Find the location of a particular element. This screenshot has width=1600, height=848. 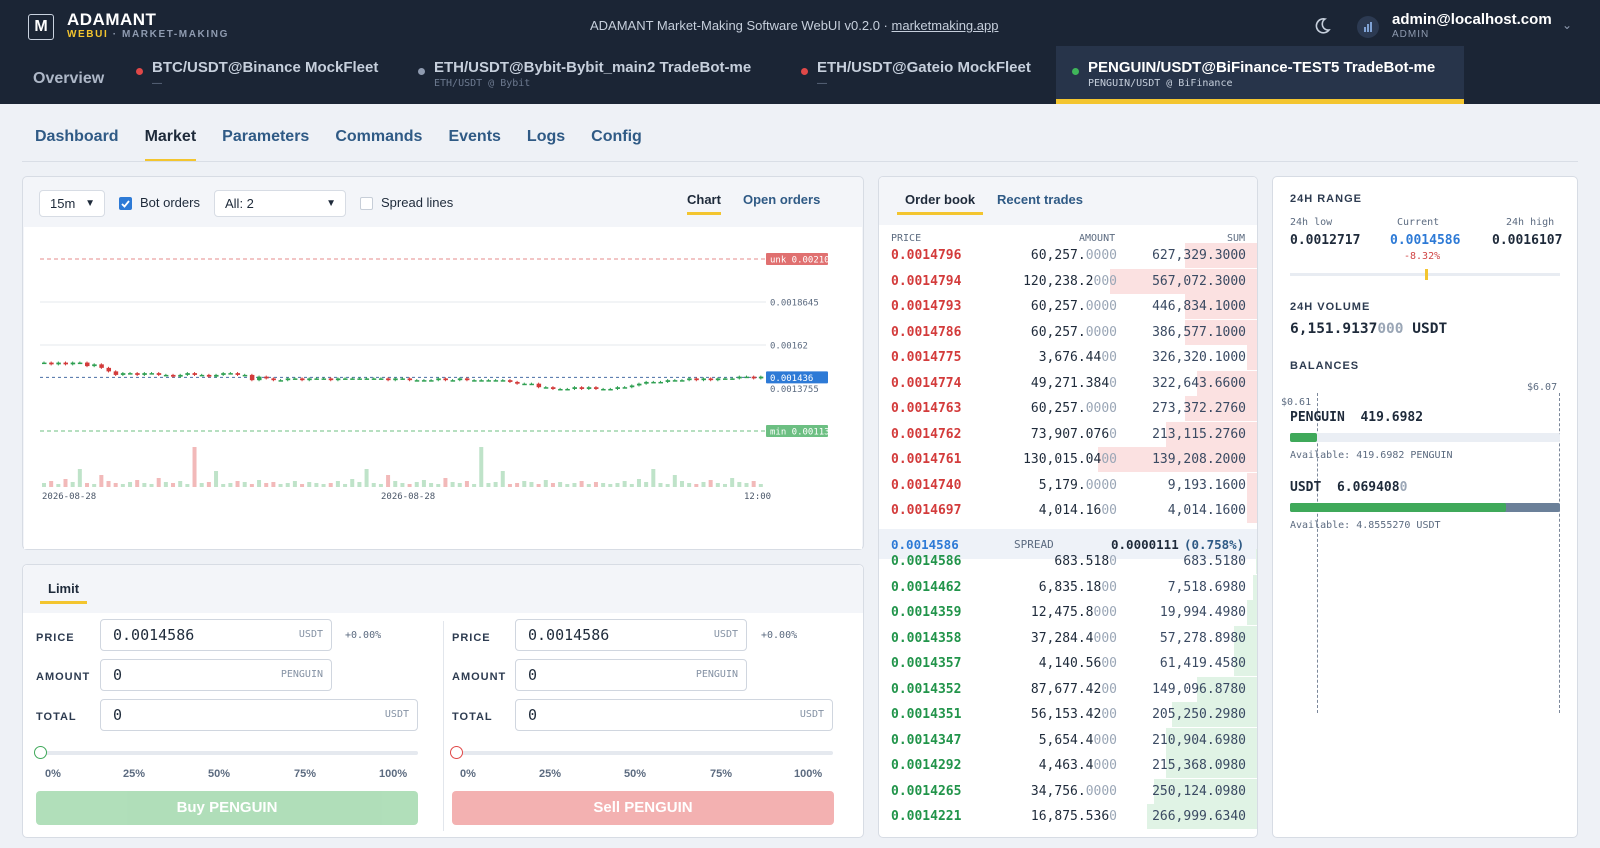

buy-price-label: PRICE is located at coordinates (55, 638).